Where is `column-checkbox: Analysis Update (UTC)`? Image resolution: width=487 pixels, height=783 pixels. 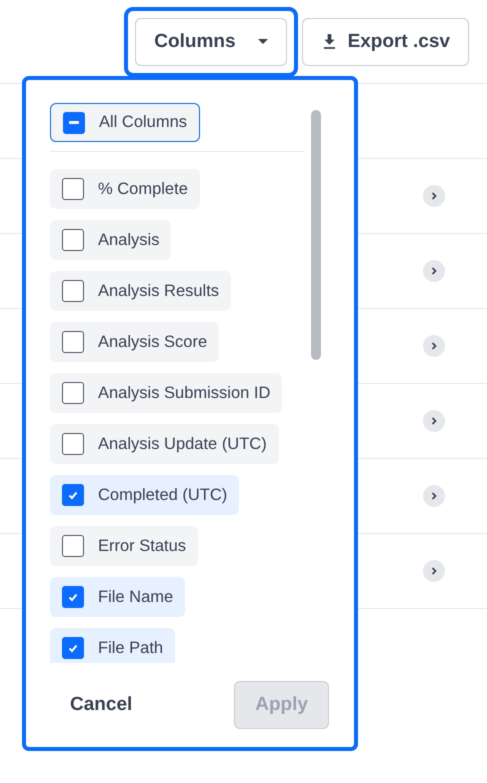 column-checkbox: Analysis Update (UTC) is located at coordinates (164, 444).